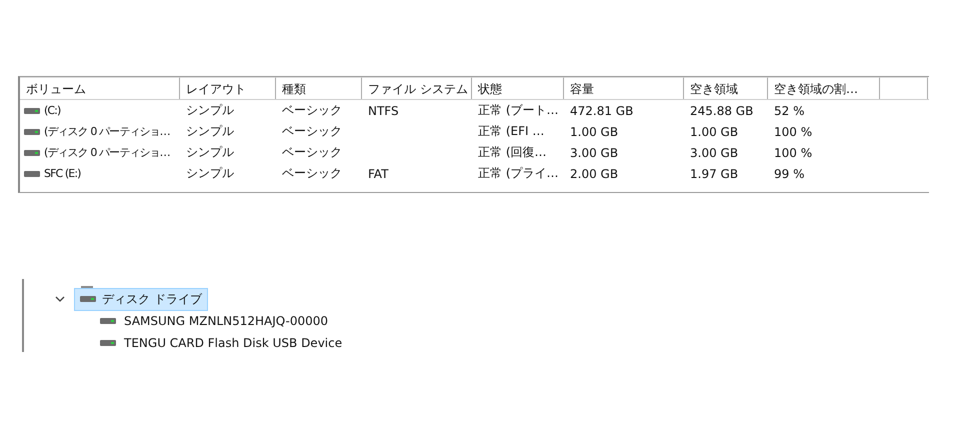 This screenshot has height=441, width=971. What do you see at coordinates (582, 89) in the screenshot?
I see `column-header: 容量` at bounding box center [582, 89].